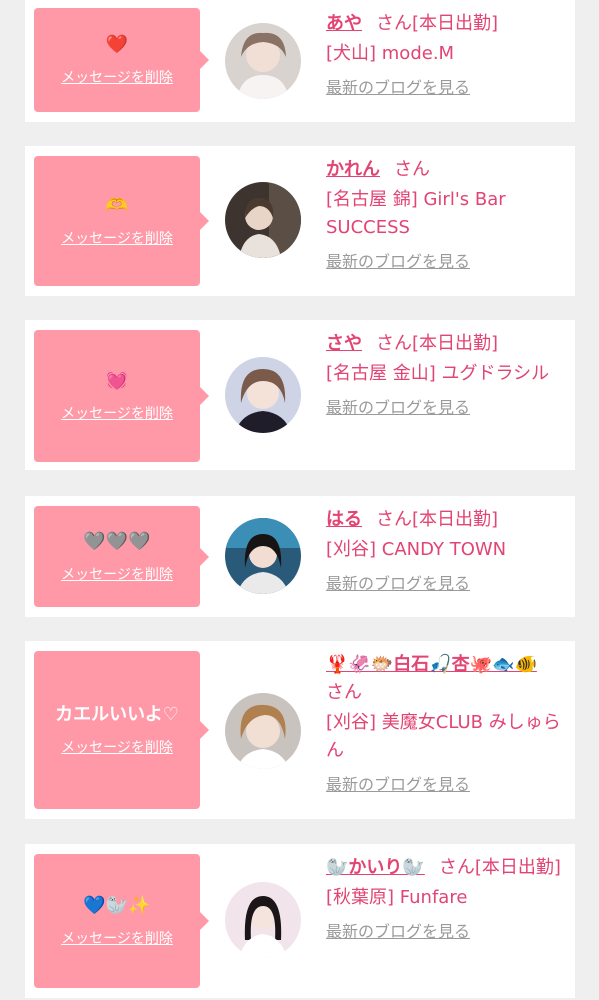 This screenshot has width=599, height=1000. I want to click on name-line: 🦭かいり🦭 さん[本日出勤], so click(446, 868).